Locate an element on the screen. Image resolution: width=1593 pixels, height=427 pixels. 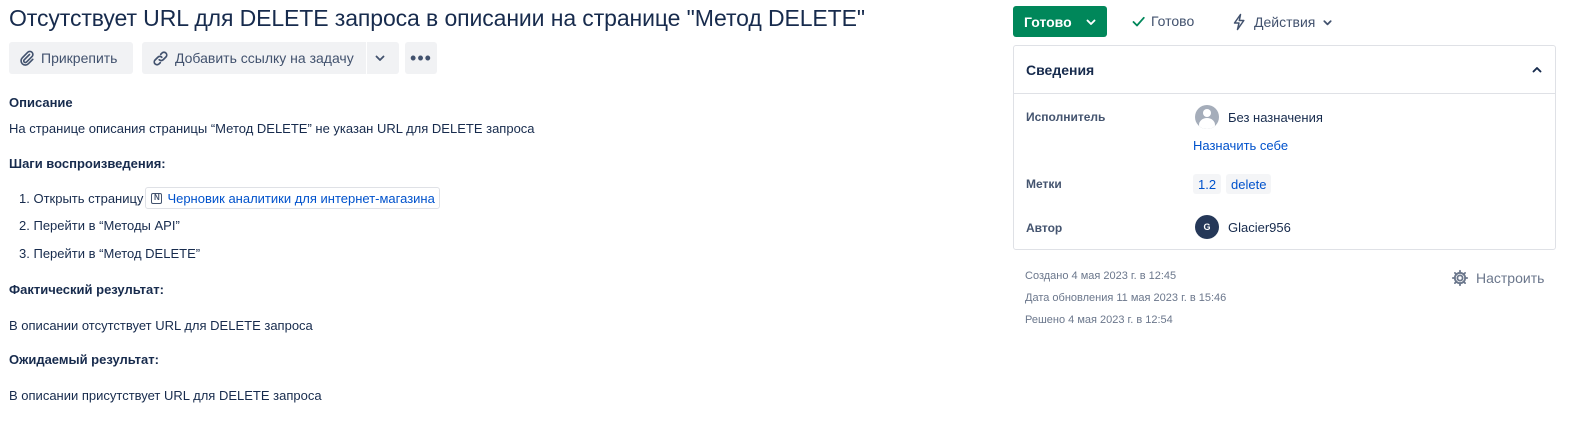
attach-button: Прикрепить is located at coordinates (71, 58).